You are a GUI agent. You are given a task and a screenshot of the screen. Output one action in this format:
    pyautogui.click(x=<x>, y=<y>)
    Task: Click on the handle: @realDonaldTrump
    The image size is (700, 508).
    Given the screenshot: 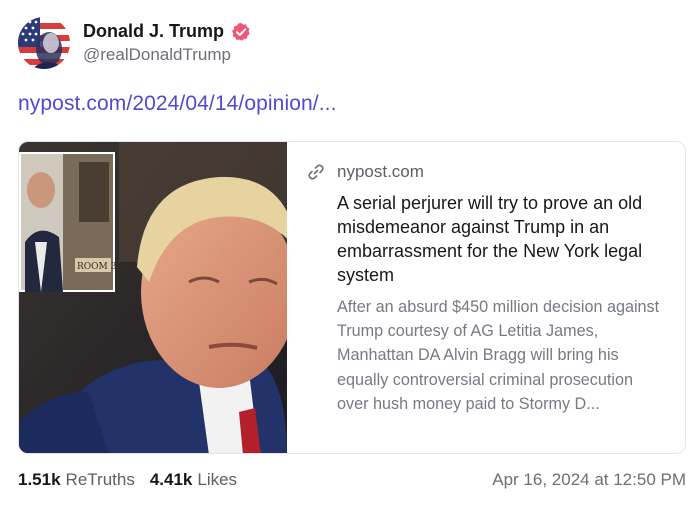 What is the action you would take?
    pyautogui.click(x=167, y=55)
    